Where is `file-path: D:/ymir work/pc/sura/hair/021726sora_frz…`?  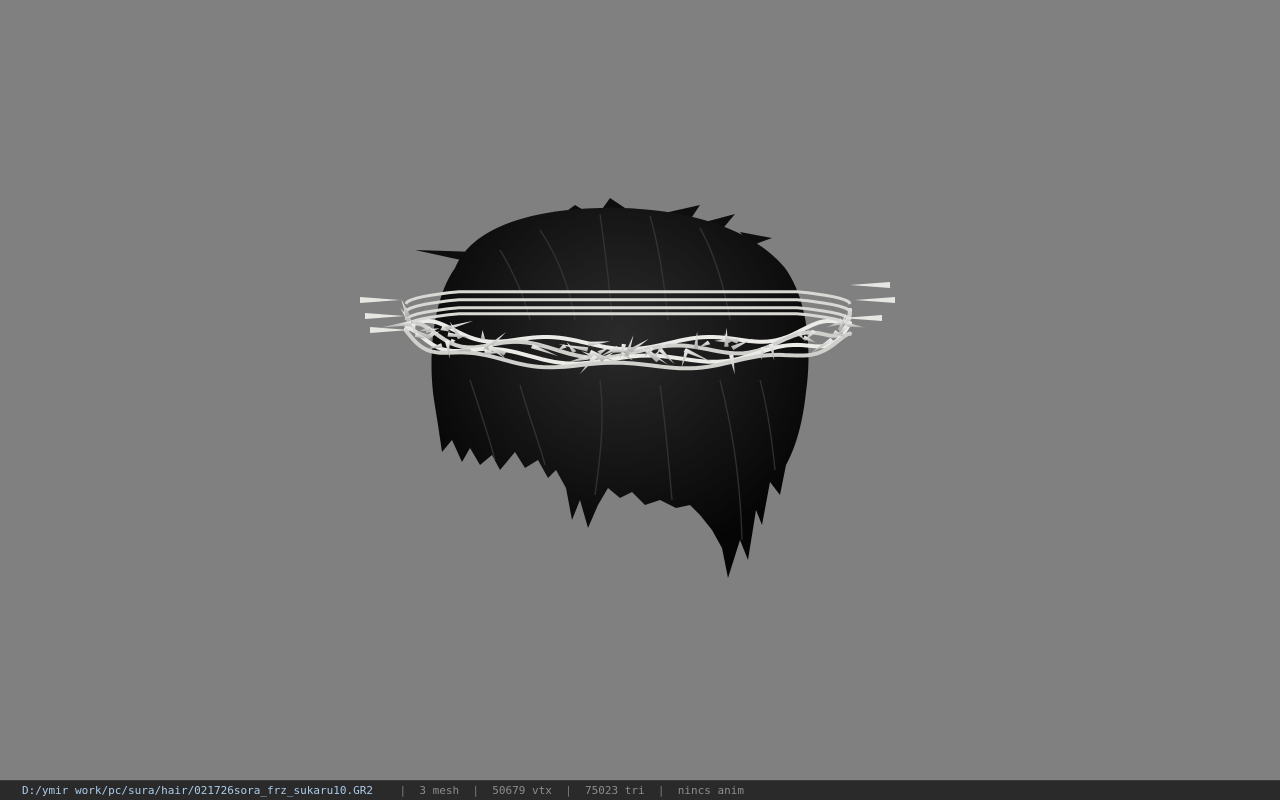
file-path: D:/ymir work/pc/sura/hair/021726sora_frz… is located at coordinates (197, 790).